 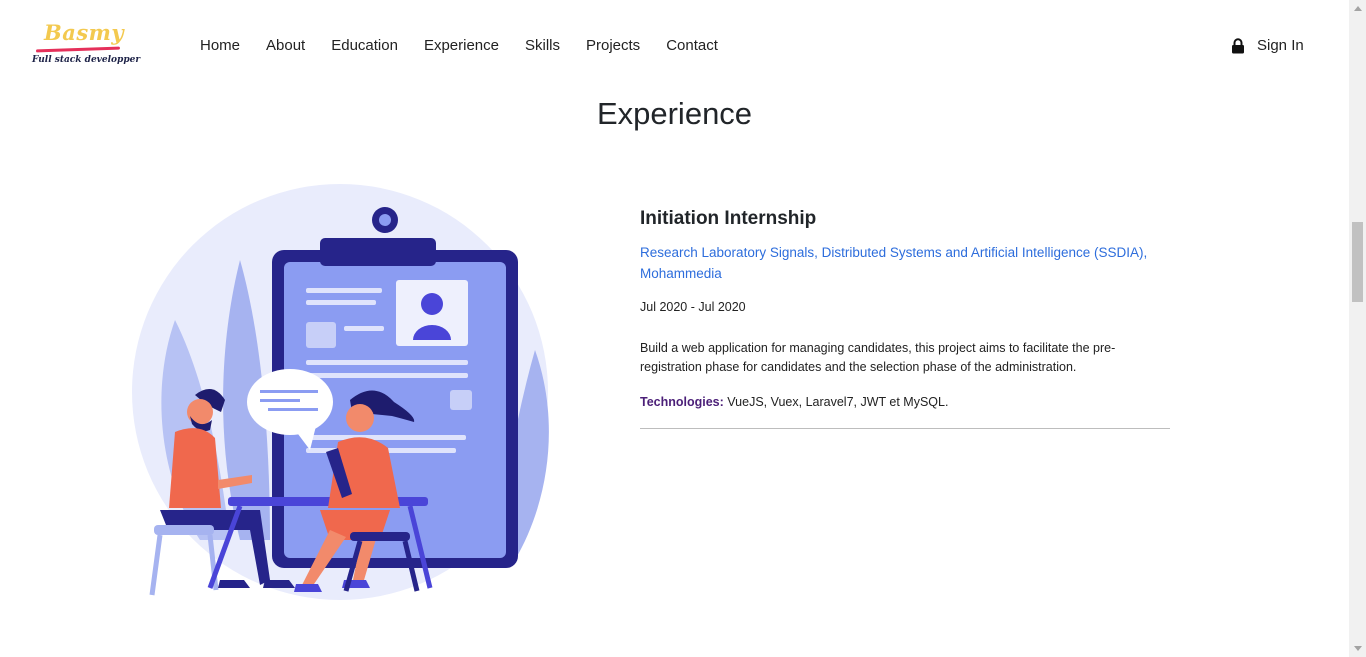 I want to click on experience-dates: Jul 2020 - Jul 2020, so click(x=693, y=307).